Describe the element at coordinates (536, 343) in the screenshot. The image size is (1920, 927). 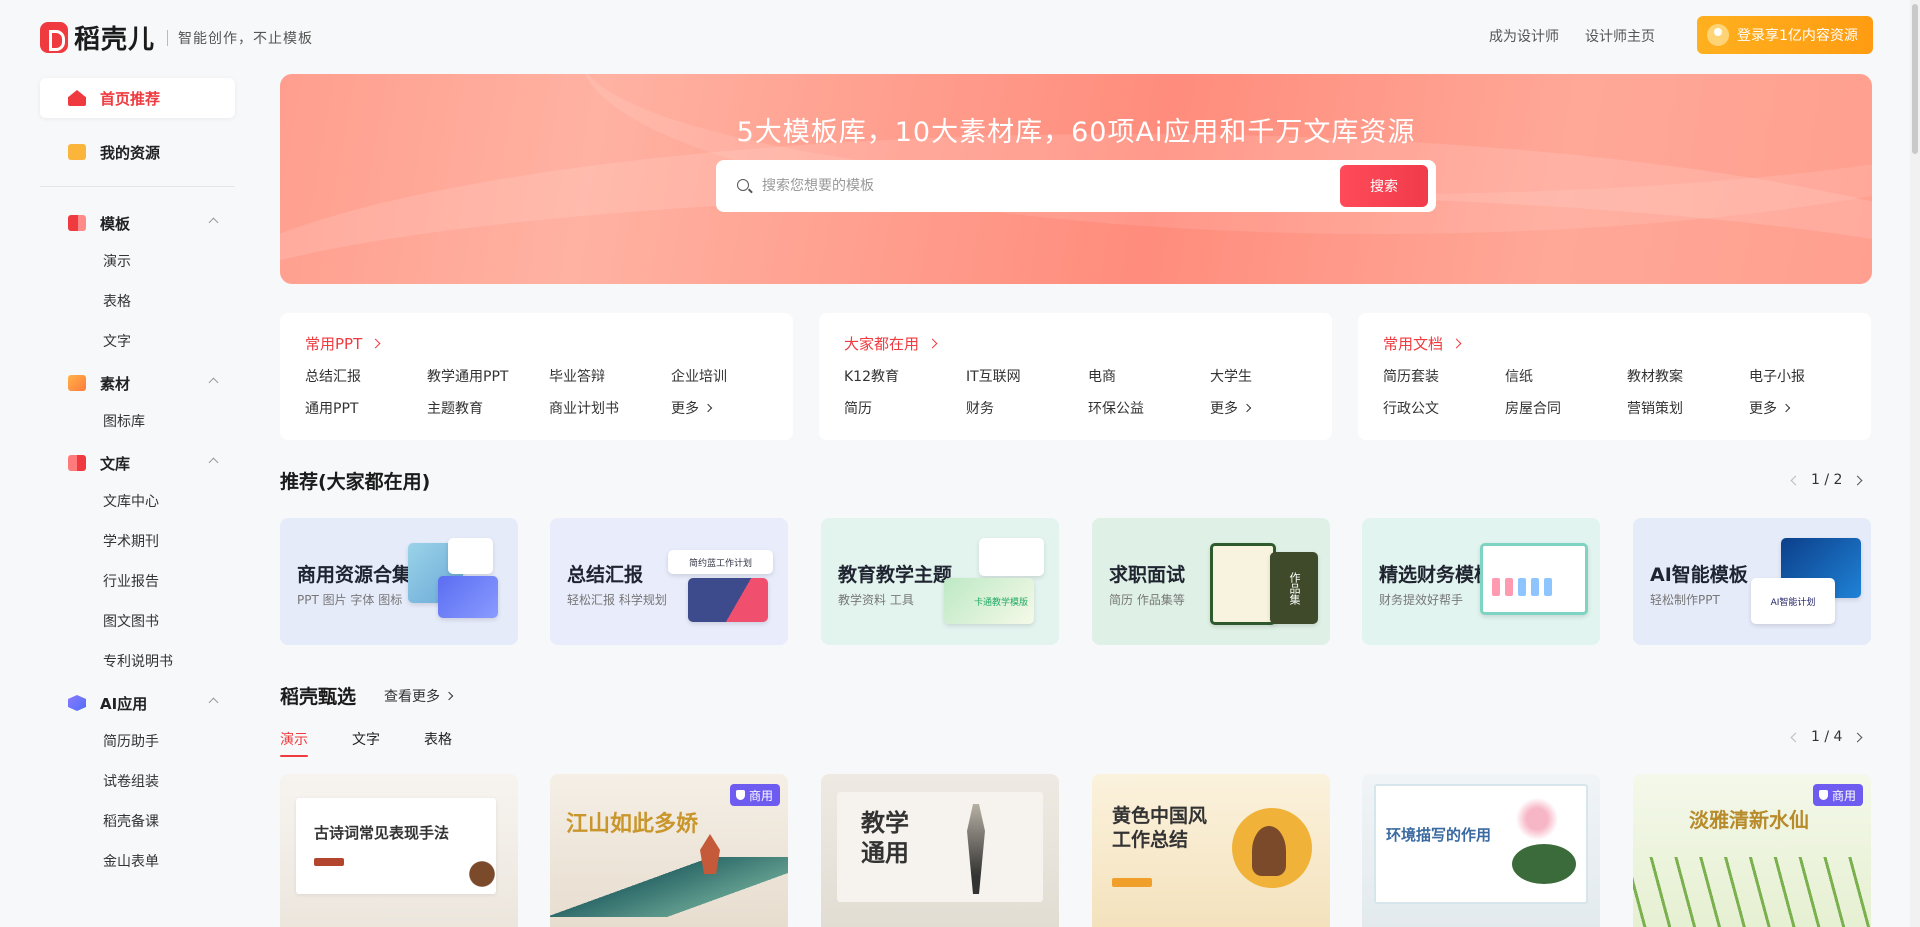
I see `category-title: 常用PPT` at that location.